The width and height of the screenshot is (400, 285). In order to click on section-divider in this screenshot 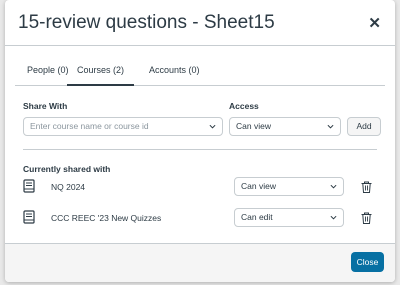, I will do `click(200, 149)`.